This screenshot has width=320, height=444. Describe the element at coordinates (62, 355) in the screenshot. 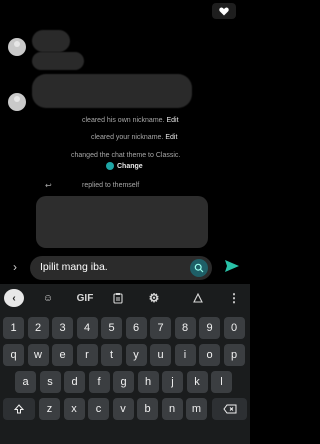

I see `key-e: e` at that location.